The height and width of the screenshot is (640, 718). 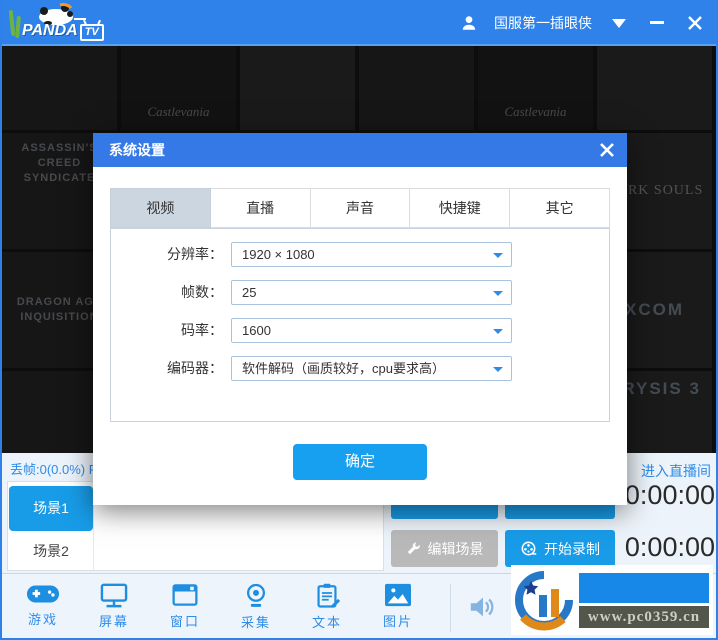 I want to click on tab-sound: 声音, so click(x=360, y=208).